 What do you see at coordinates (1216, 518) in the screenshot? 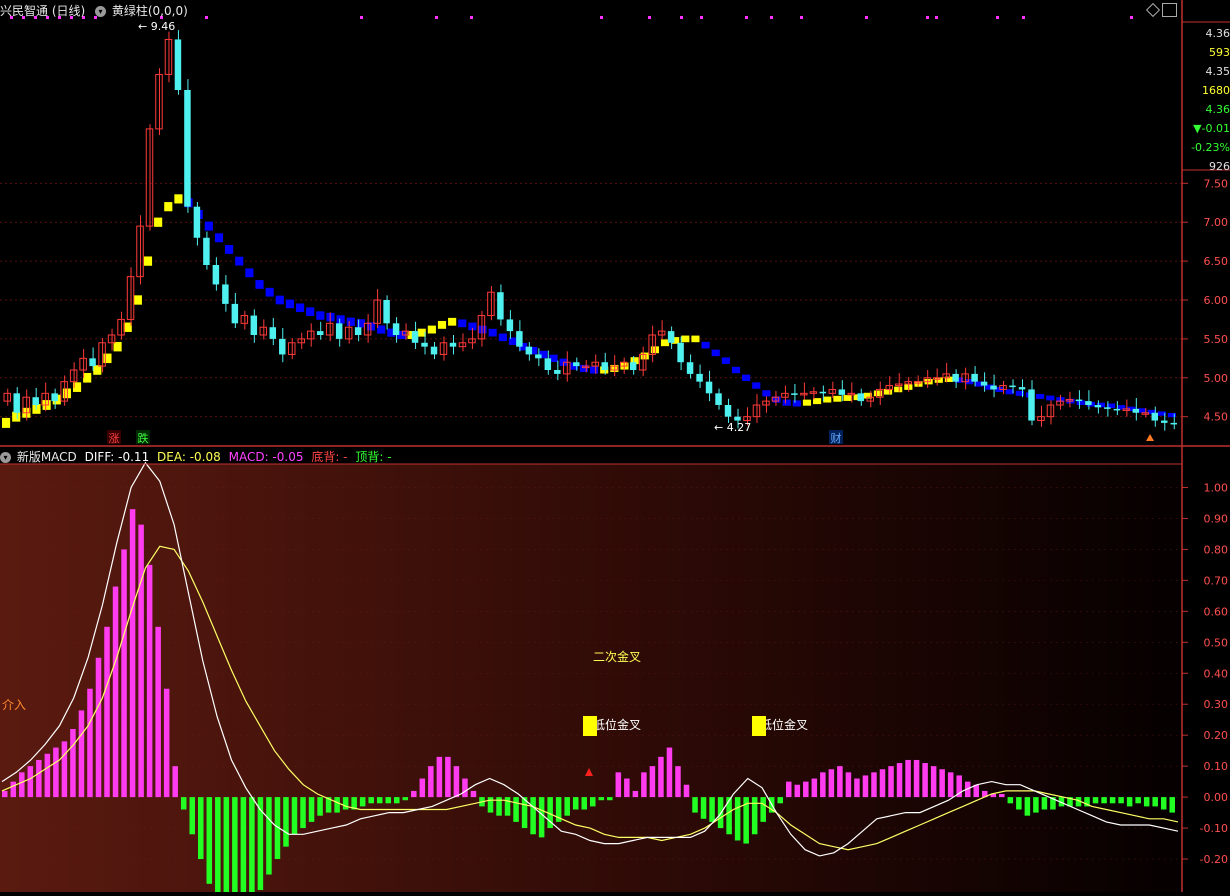
I see `macd-tick-label: 0.90` at bounding box center [1216, 518].